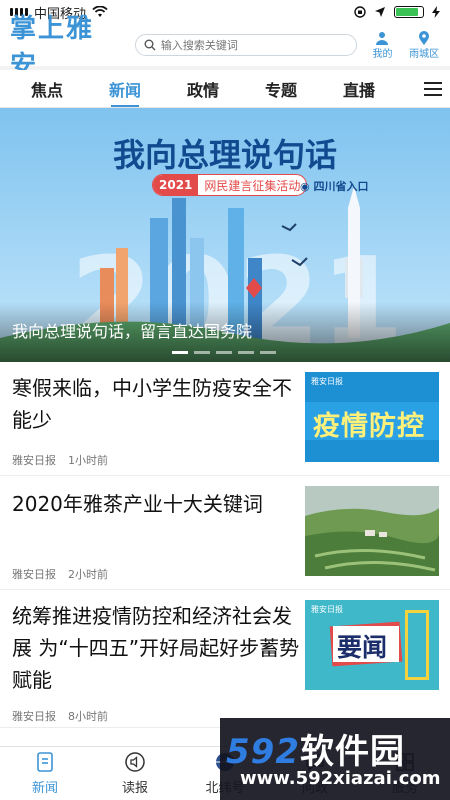 Image resolution: width=450 pixels, height=800 pixels. I want to click on user-icon, so click(382, 38).